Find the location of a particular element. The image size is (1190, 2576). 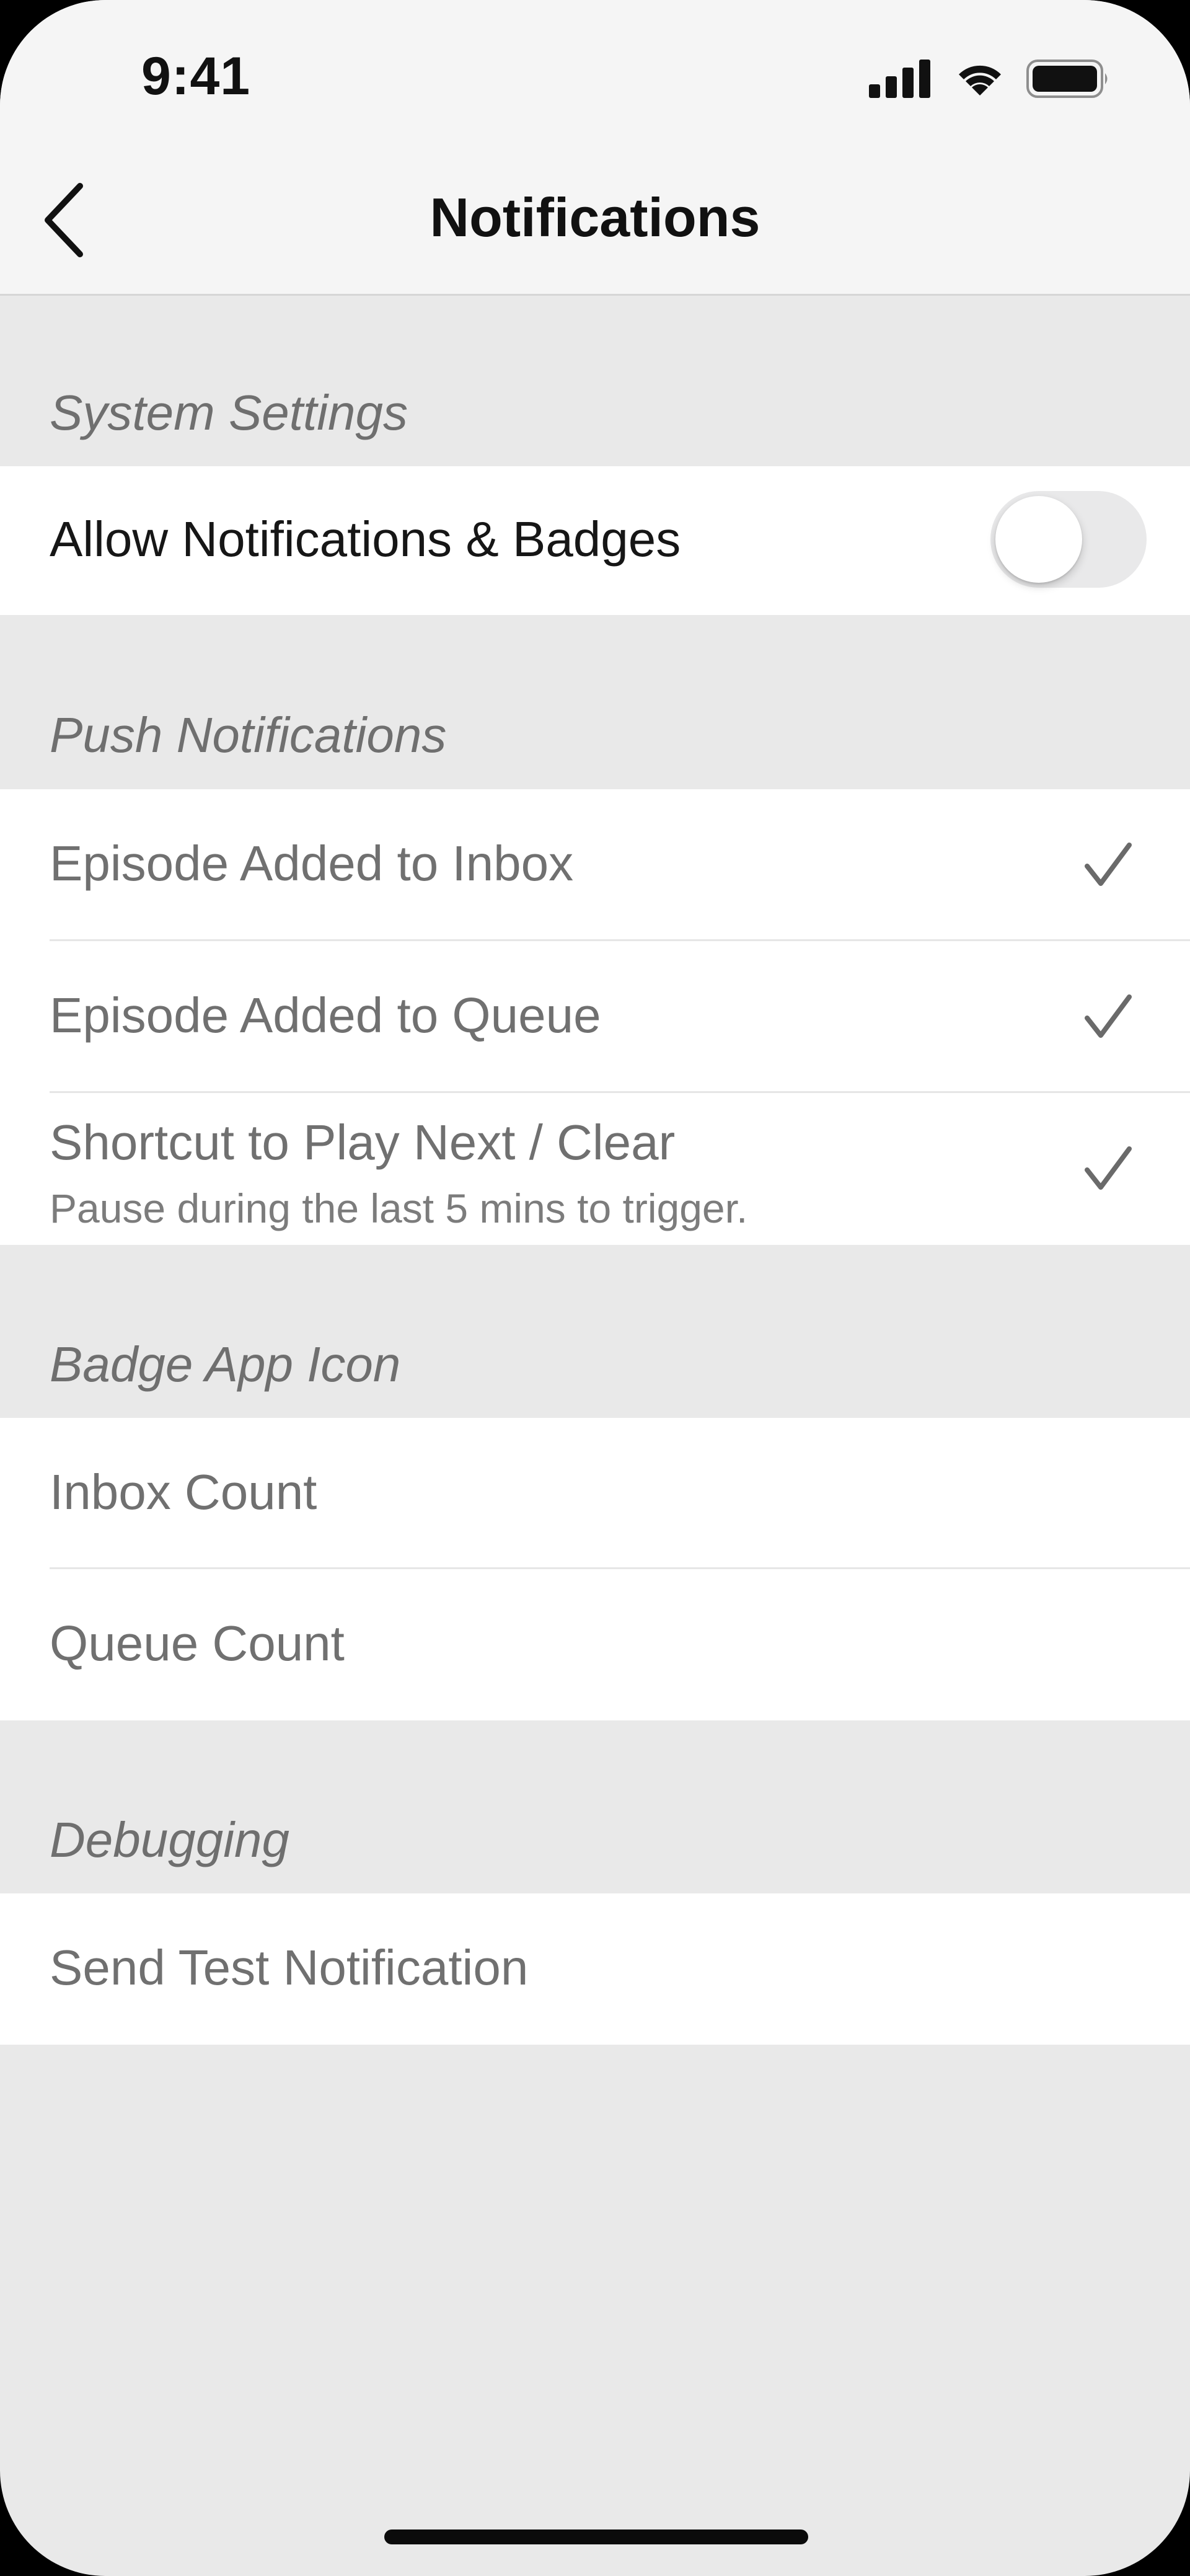

cellular-signal-icon is located at coordinates (899, 79).